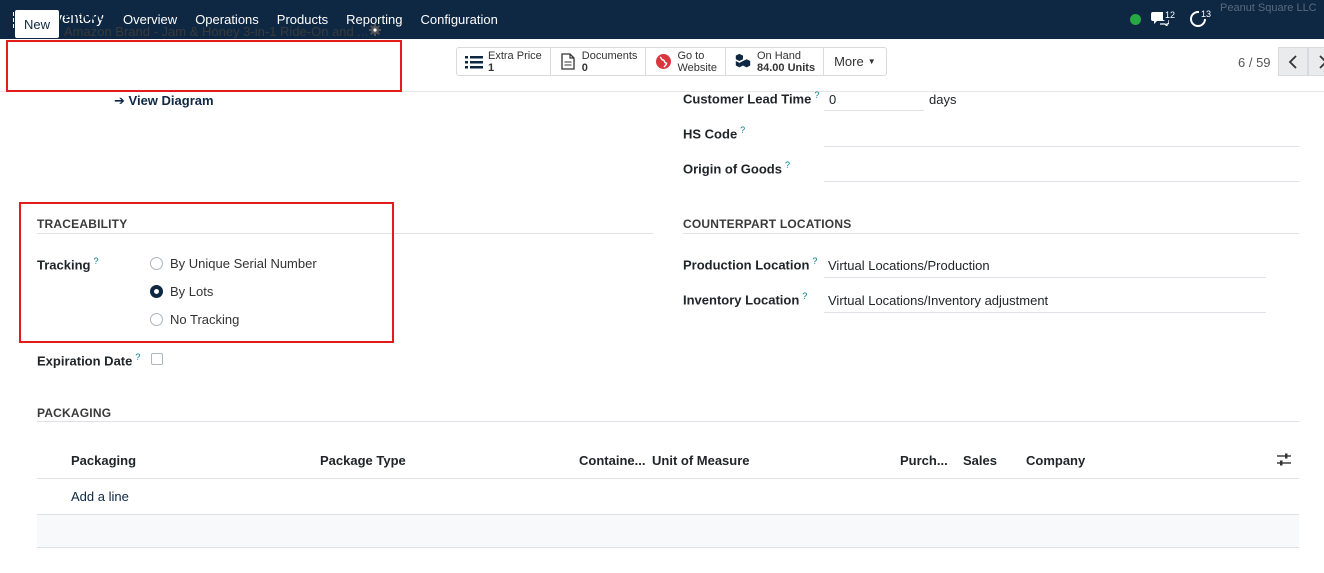  I want to click on chevron-right-icon, so click(1321, 61).